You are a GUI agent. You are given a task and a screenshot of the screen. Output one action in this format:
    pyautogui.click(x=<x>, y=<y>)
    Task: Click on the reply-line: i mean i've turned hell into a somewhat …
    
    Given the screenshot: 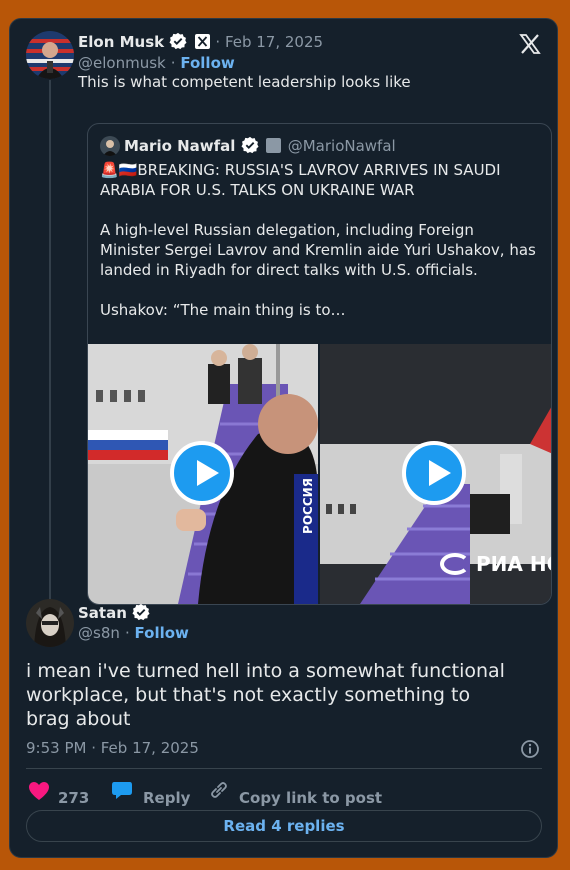 What is the action you would take?
    pyautogui.click(x=265, y=671)
    